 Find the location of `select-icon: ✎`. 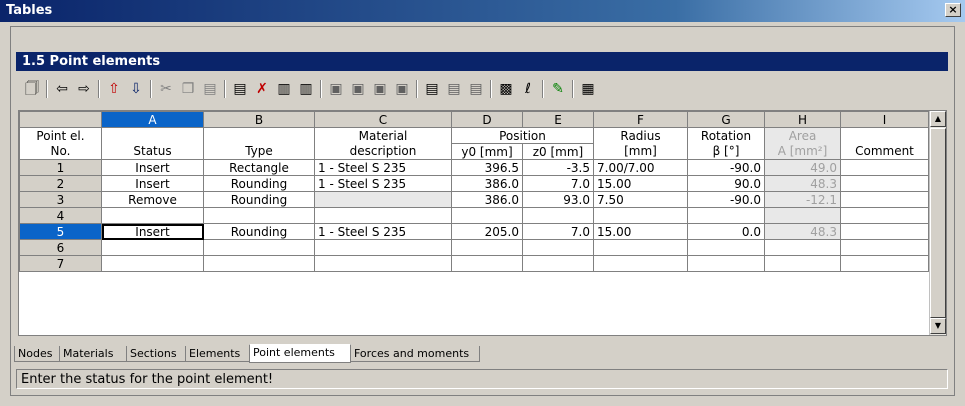

select-icon: ✎ is located at coordinates (558, 89).